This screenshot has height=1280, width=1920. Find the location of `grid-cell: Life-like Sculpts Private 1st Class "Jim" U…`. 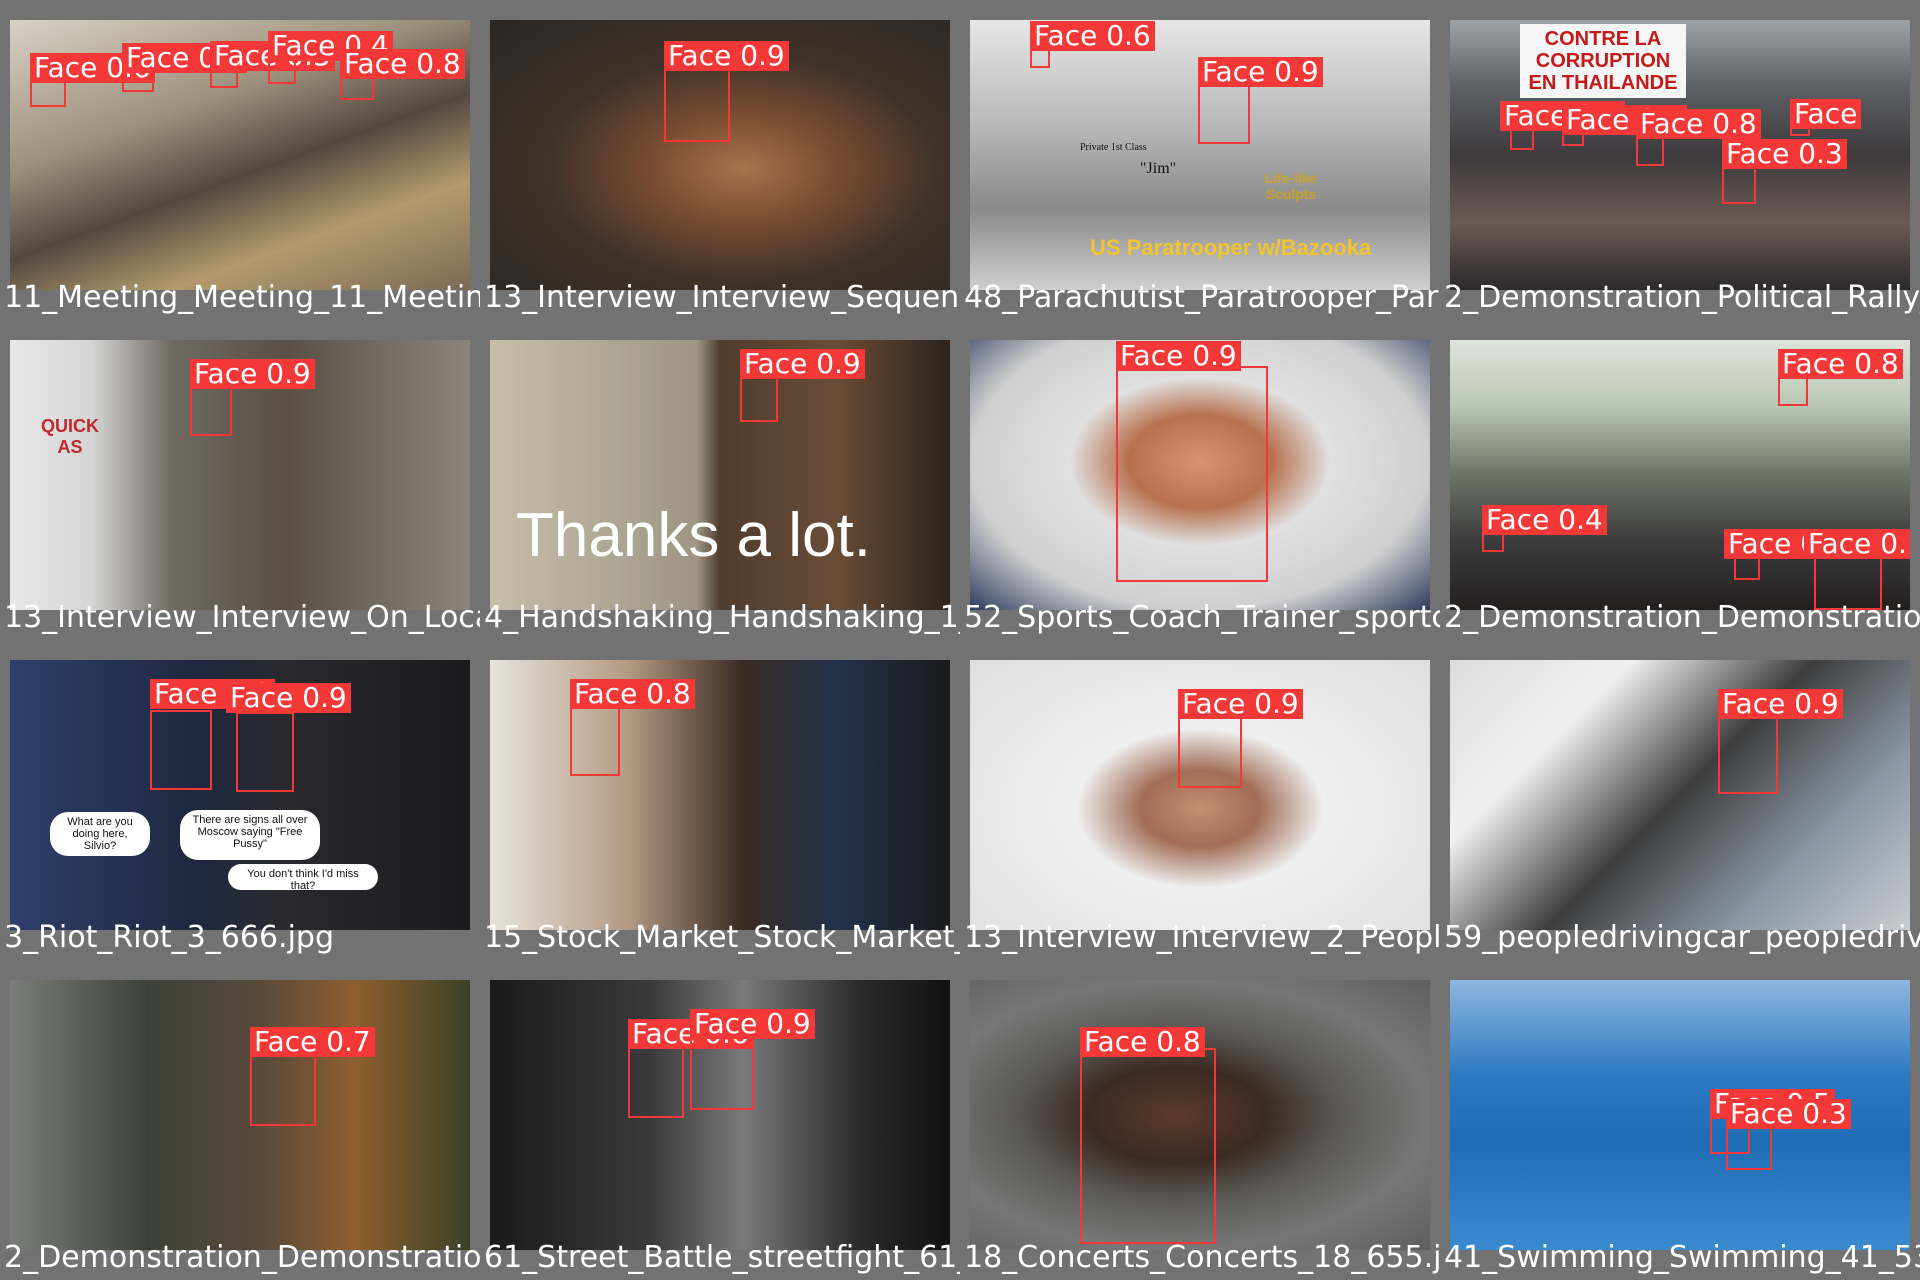

grid-cell: Life-like Sculpts Private 1st Class "Jim" U… is located at coordinates (1200, 160).